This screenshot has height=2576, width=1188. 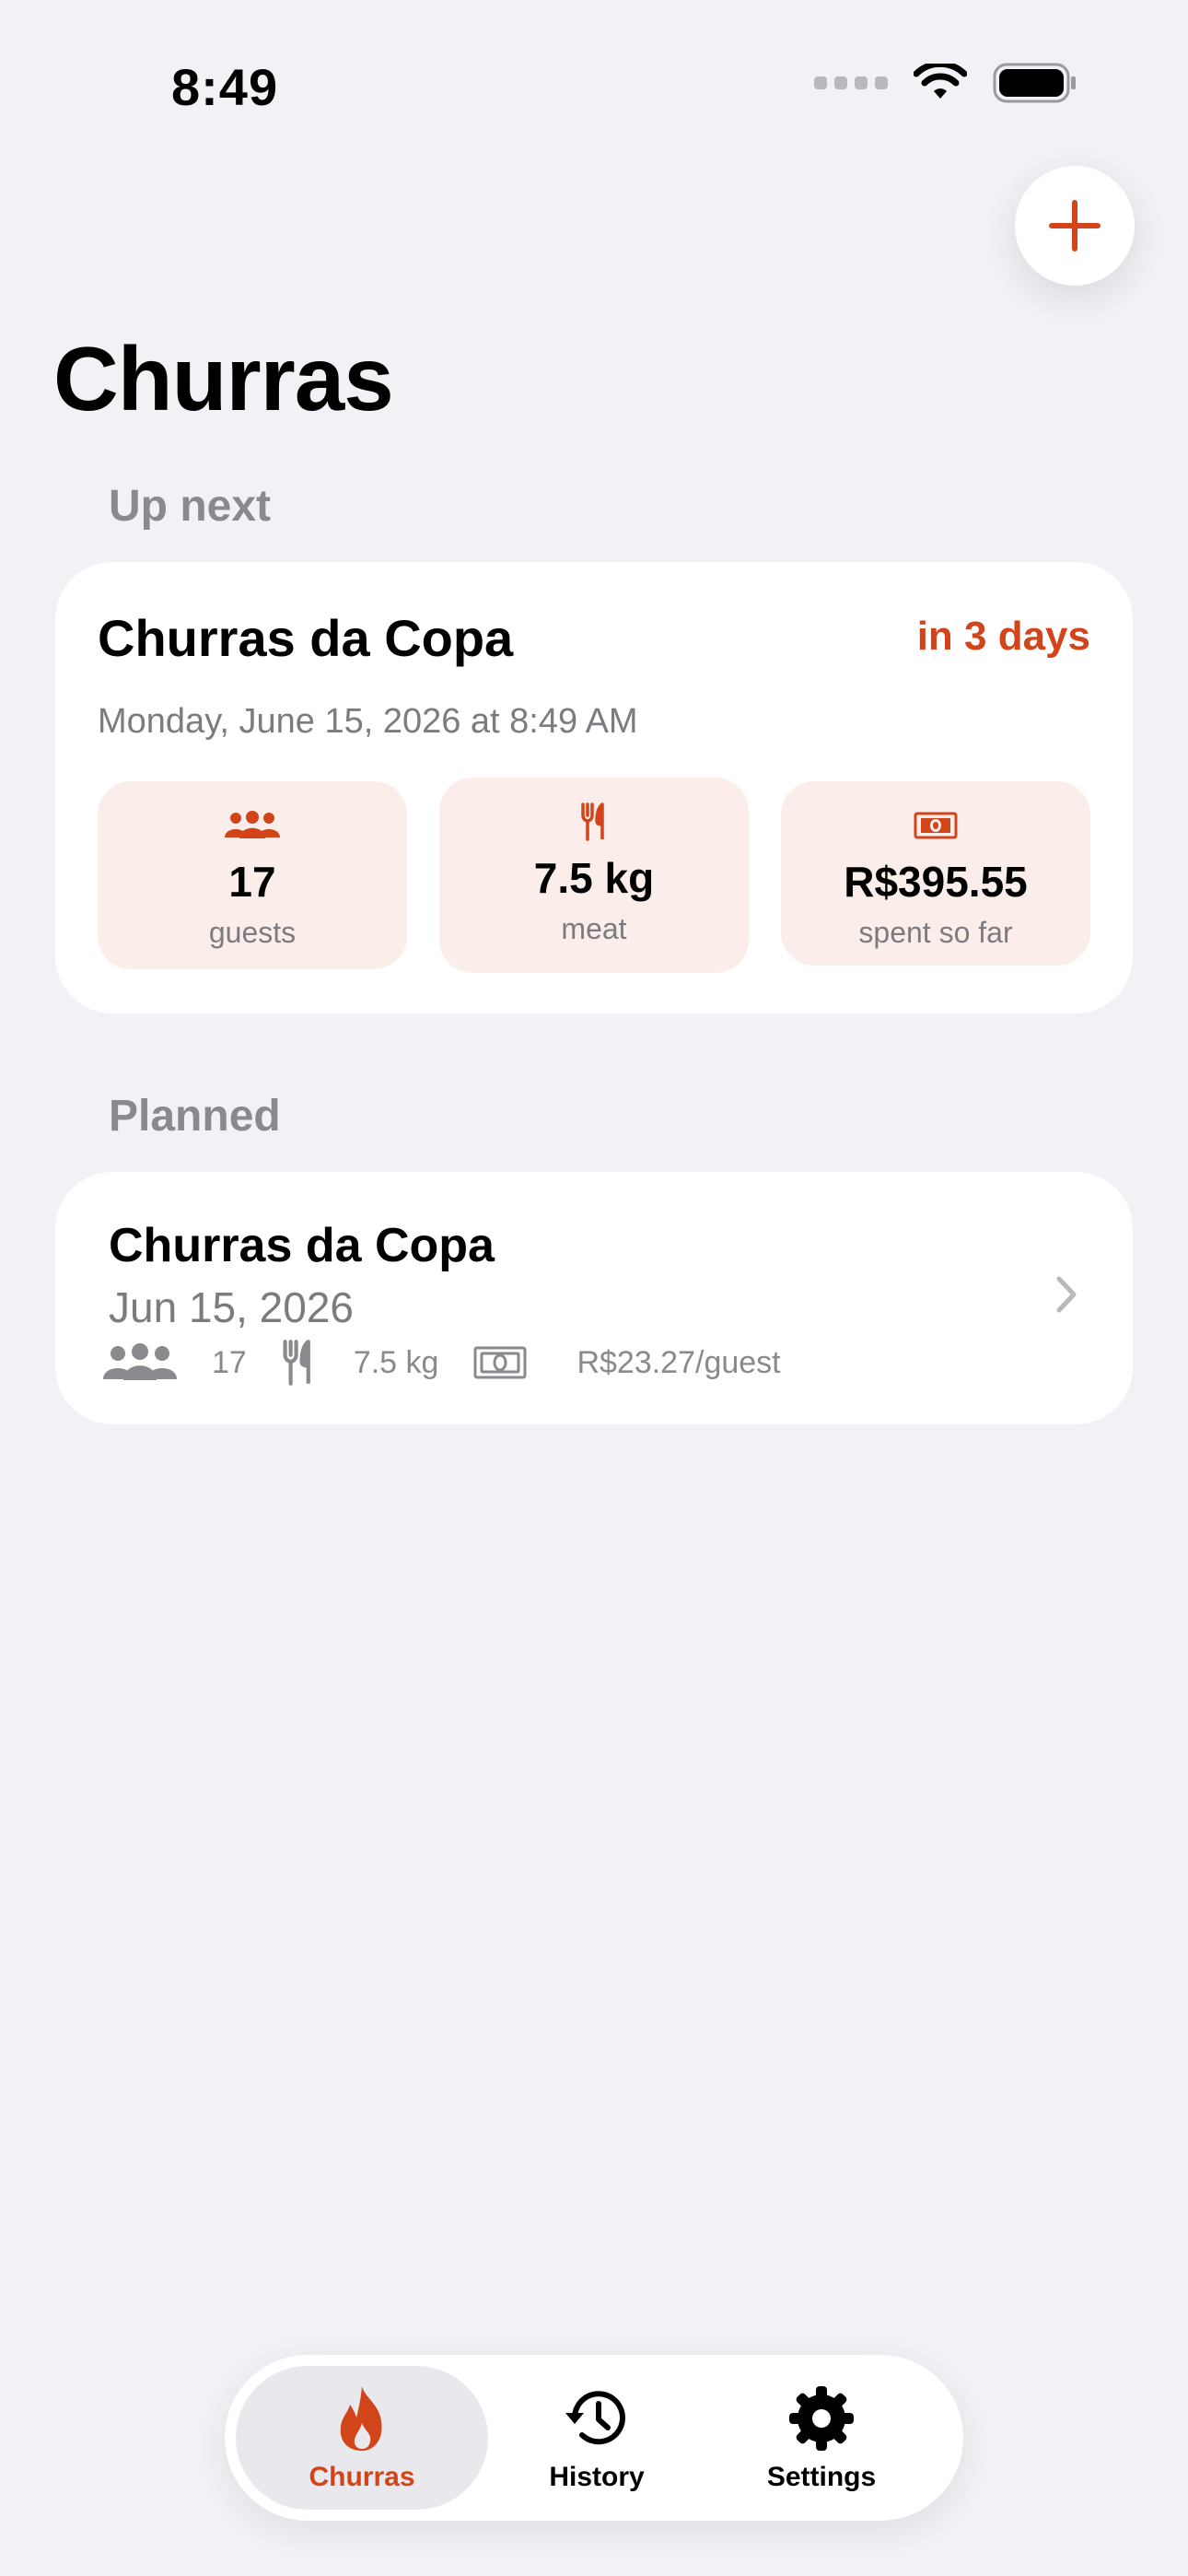 What do you see at coordinates (225, 87) in the screenshot?
I see `status-time: 8:49` at bounding box center [225, 87].